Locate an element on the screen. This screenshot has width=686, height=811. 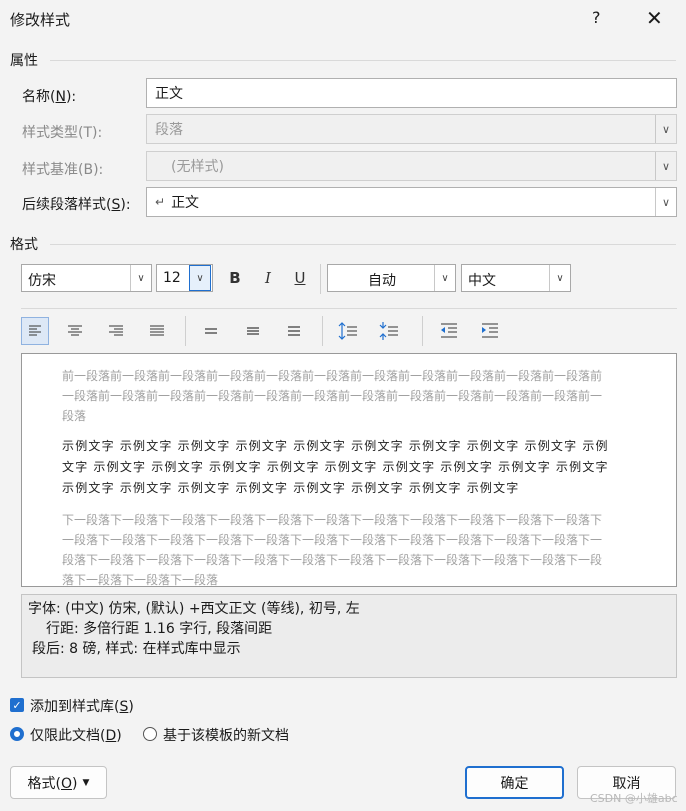
add-to-gallery-checkbox: ✓ is located at coordinates (17, 705).